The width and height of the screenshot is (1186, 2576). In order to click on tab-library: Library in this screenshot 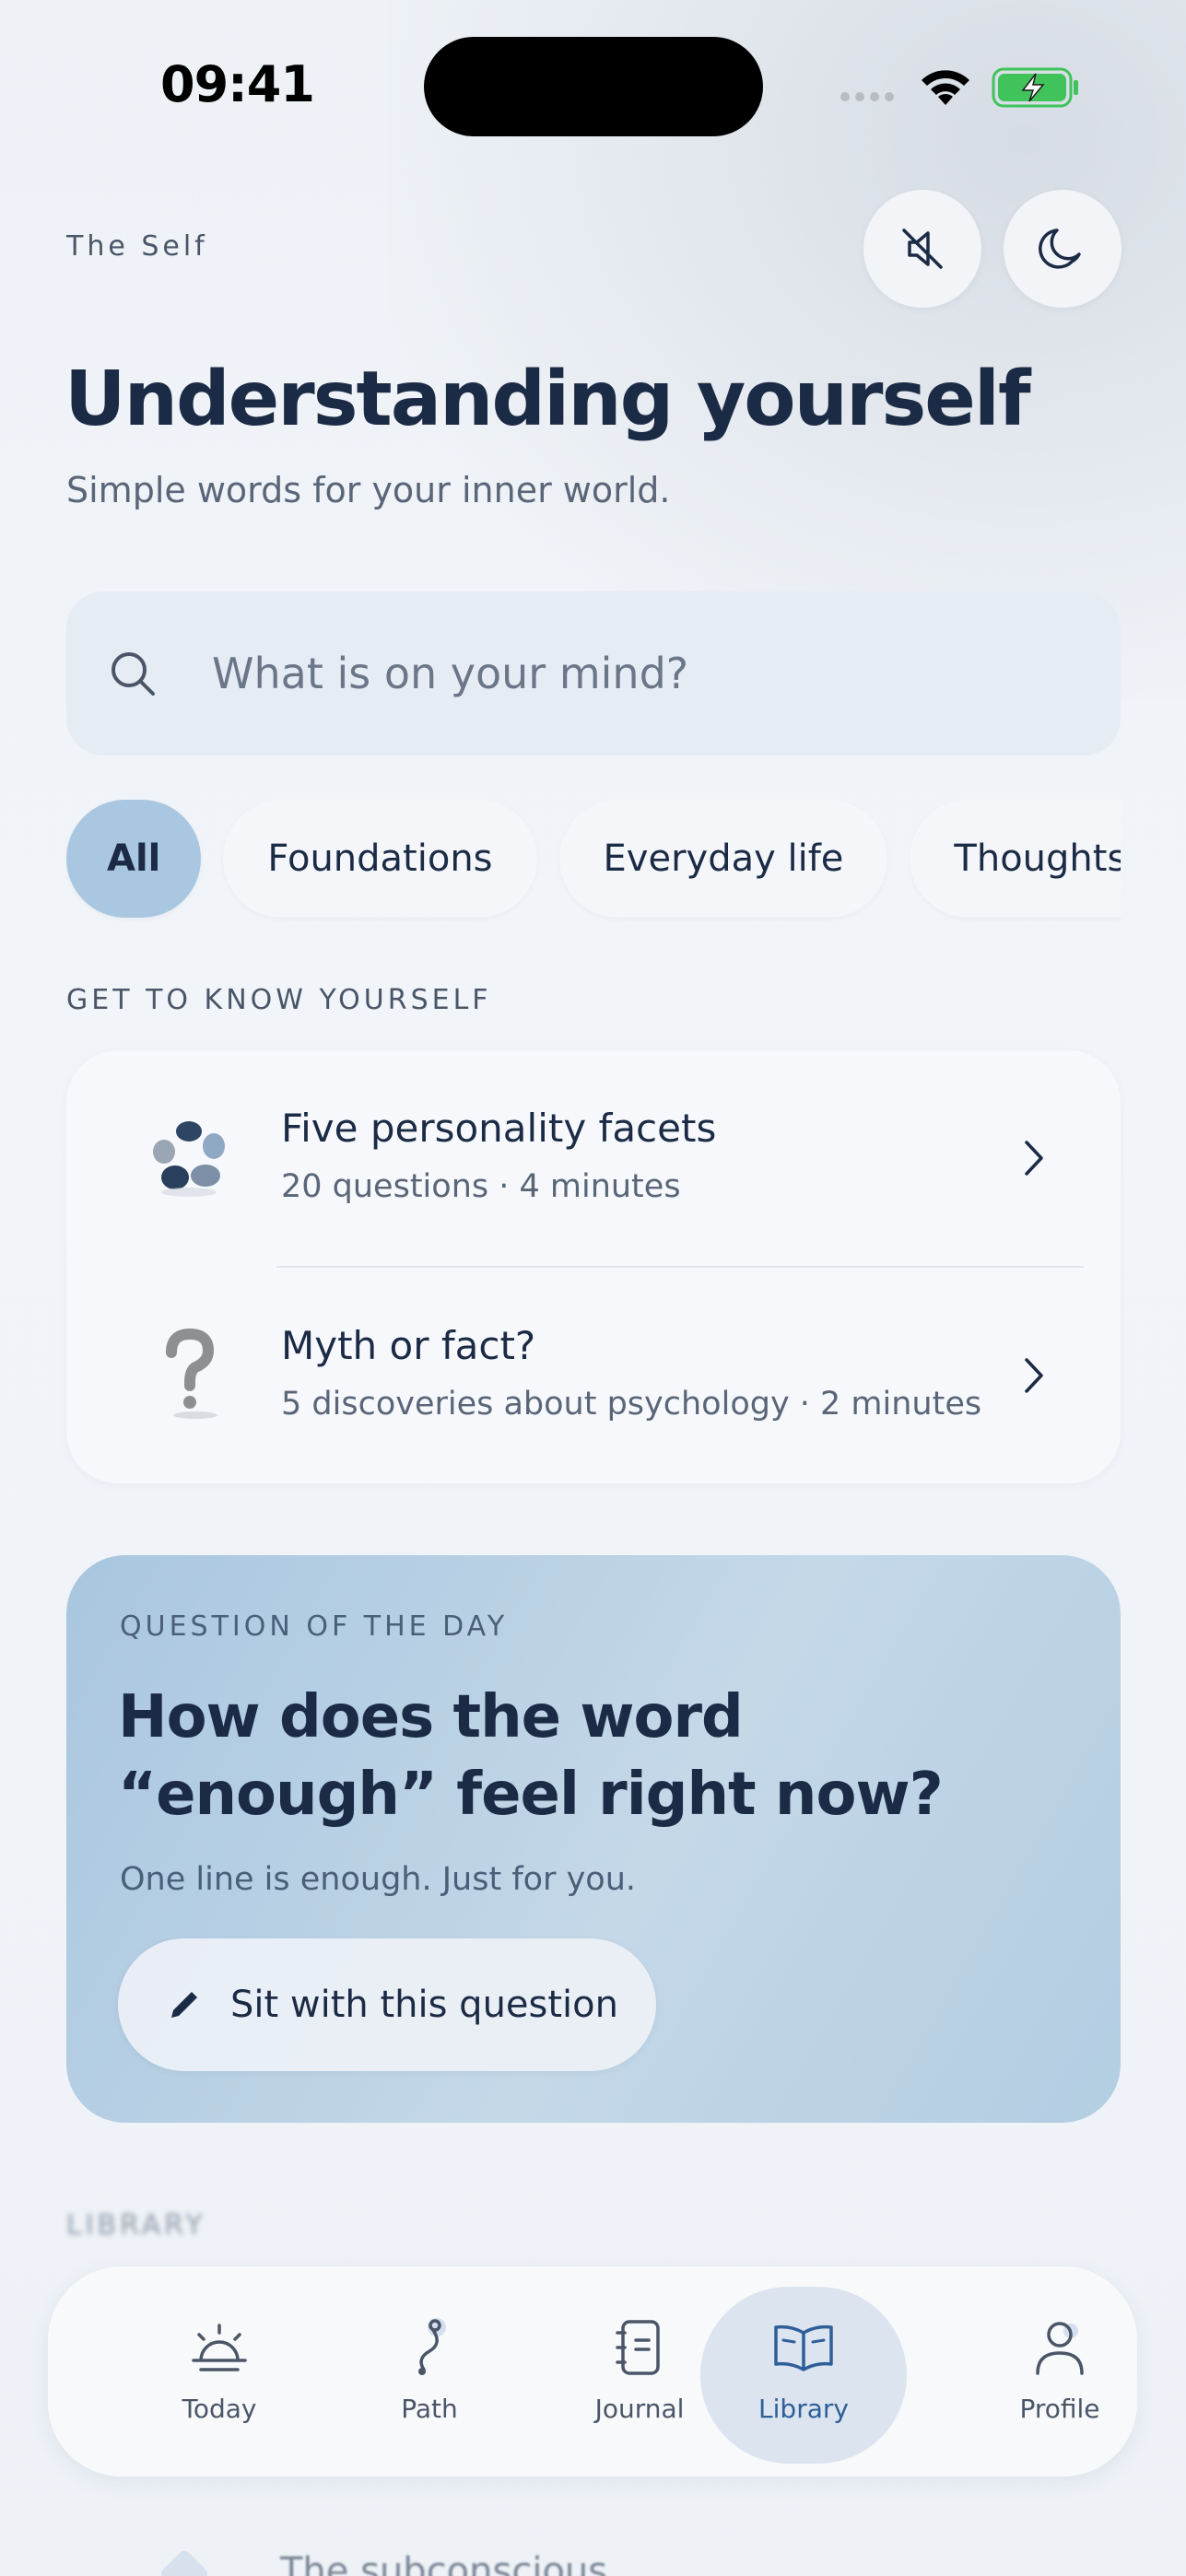, I will do `click(803, 2375)`.